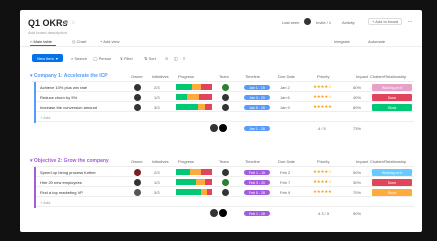  What do you see at coordinates (348, 22) in the screenshot?
I see `activity-button: Activity` at bounding box center [348, 22].